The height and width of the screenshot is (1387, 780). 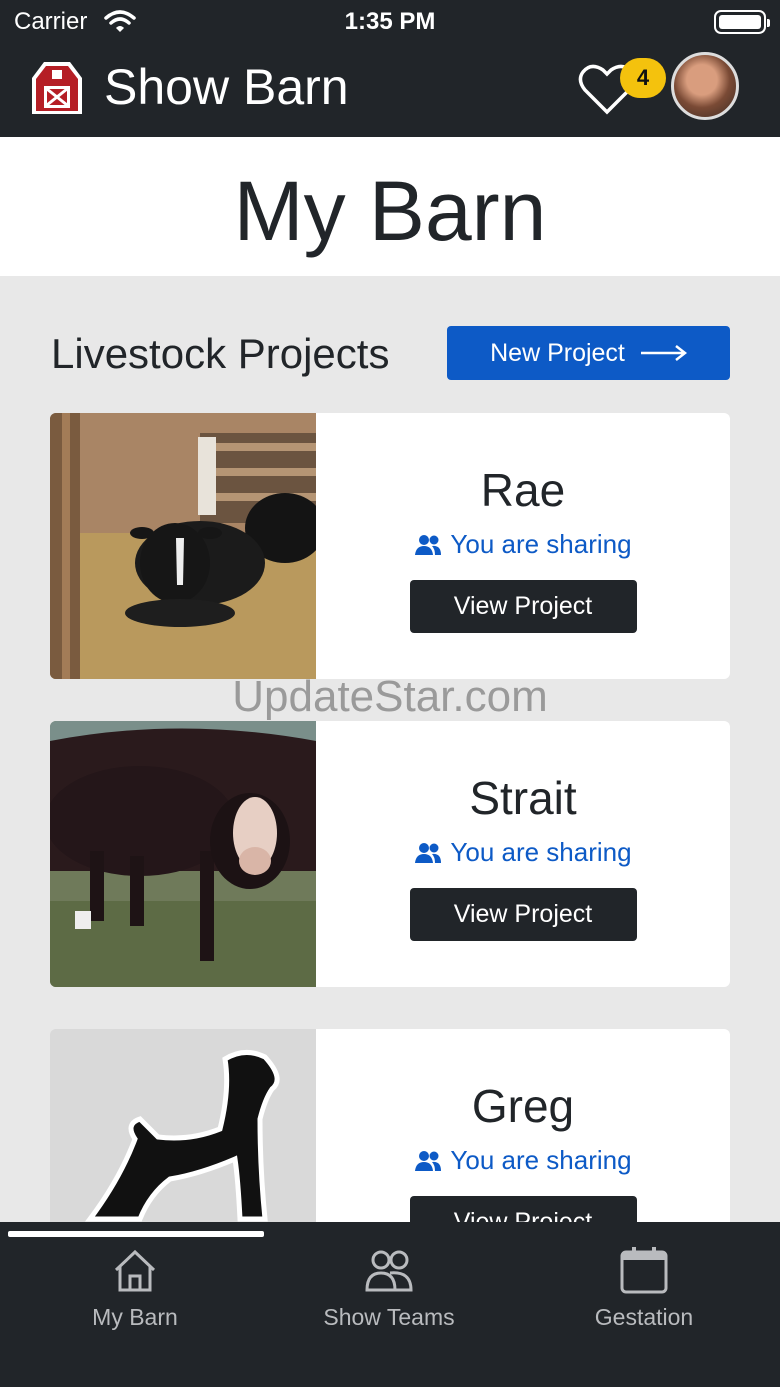 I want to click on tab-gestation: Gestation, so click(x=644, y=1288).